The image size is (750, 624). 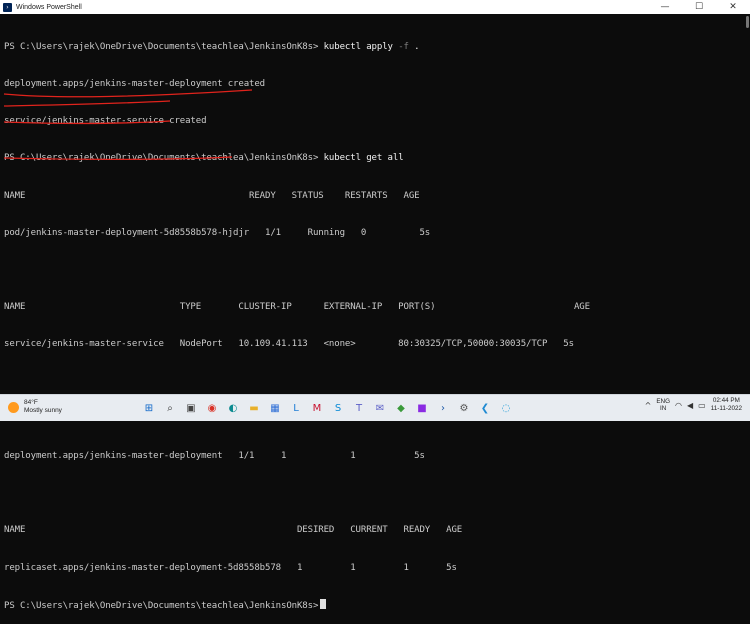 What do you see at coordinates (382, 158) in the screenshot?
I see `command-args: get all` at bounding box center [382, 158].